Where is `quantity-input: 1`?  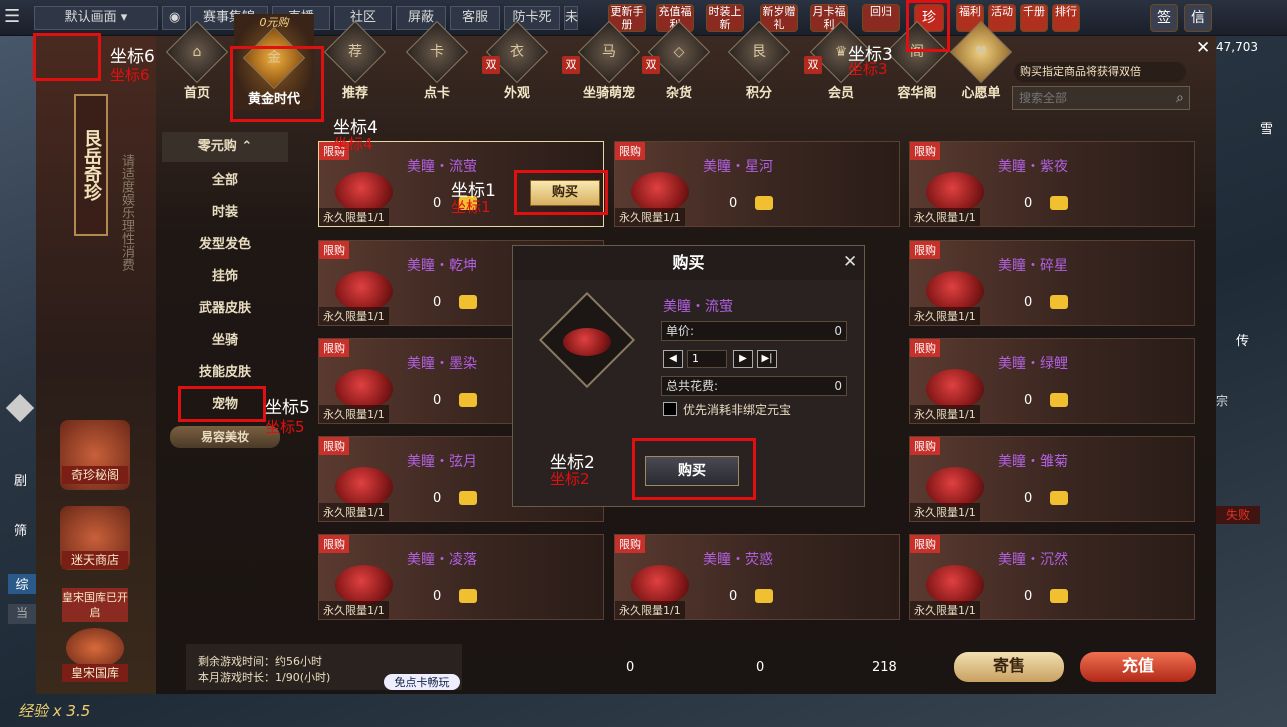 quantity-input: 1 is located at coordinates (707, 359).